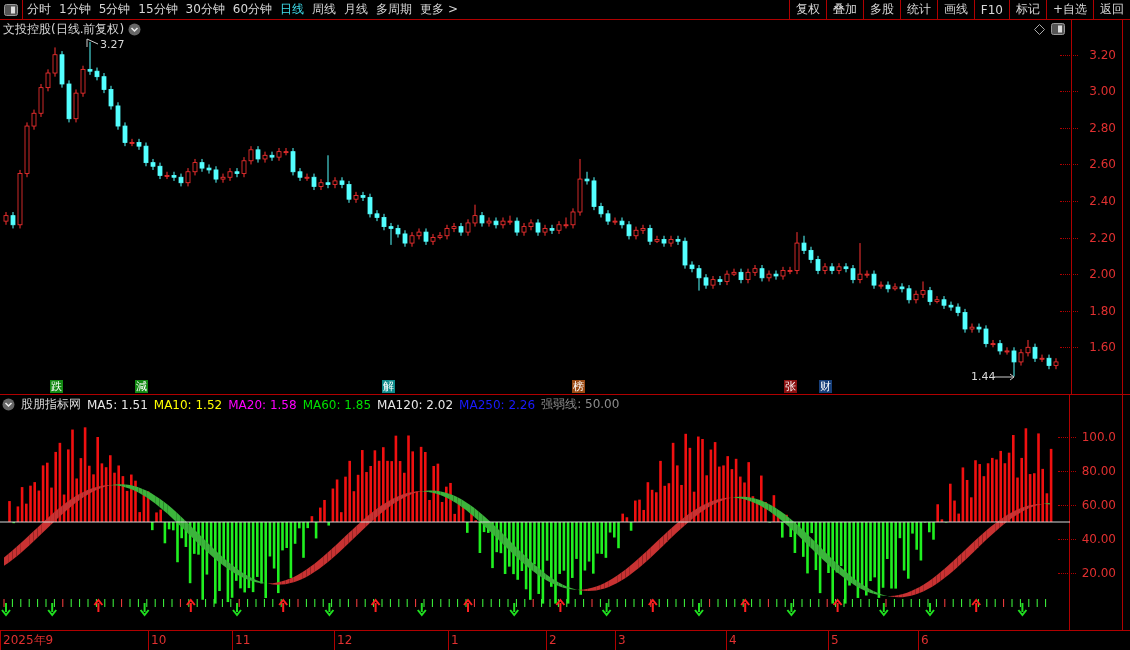 The image size is (1130, 650). What do you see at coordinates (1098, 437) in the screenshot?
I see `axis-label: 100.0` at bounding box center [1098, 437].